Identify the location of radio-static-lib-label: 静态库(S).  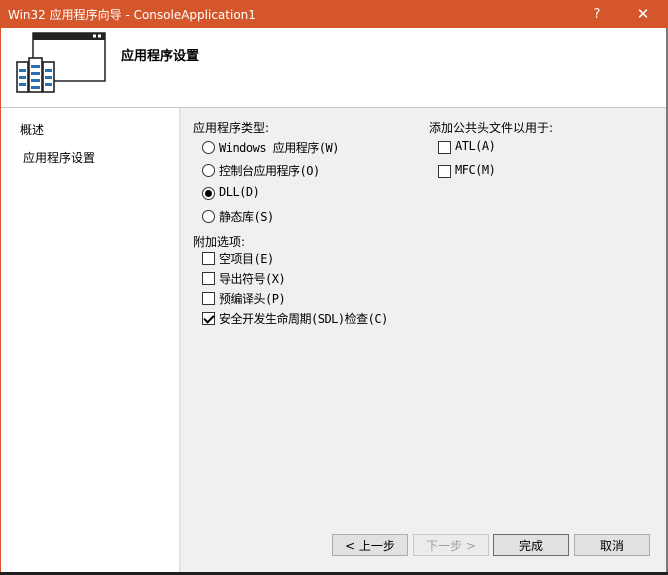
(246, 216).